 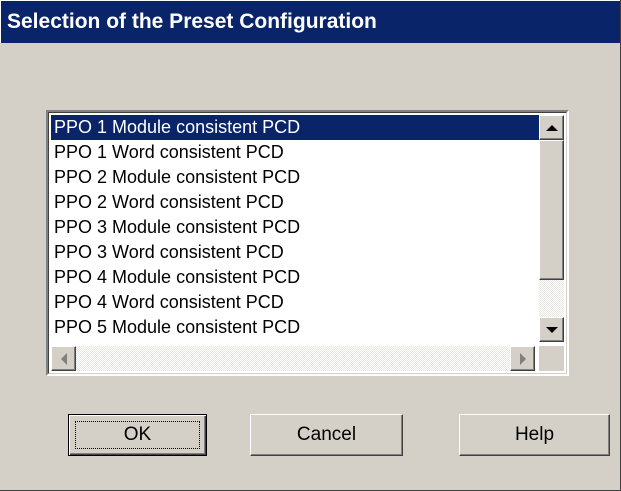 I want to click on help-button-label: Help, so click(x=534, y=434).